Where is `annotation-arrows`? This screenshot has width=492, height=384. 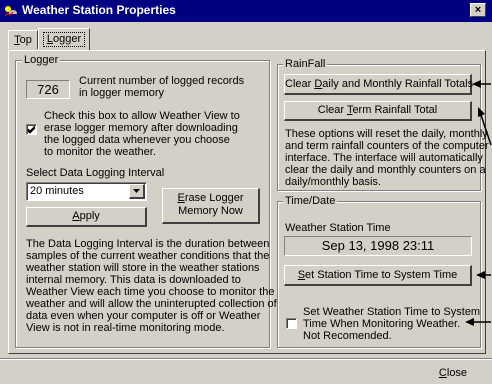 annotation-arrows is located at coordinates (478, 203).